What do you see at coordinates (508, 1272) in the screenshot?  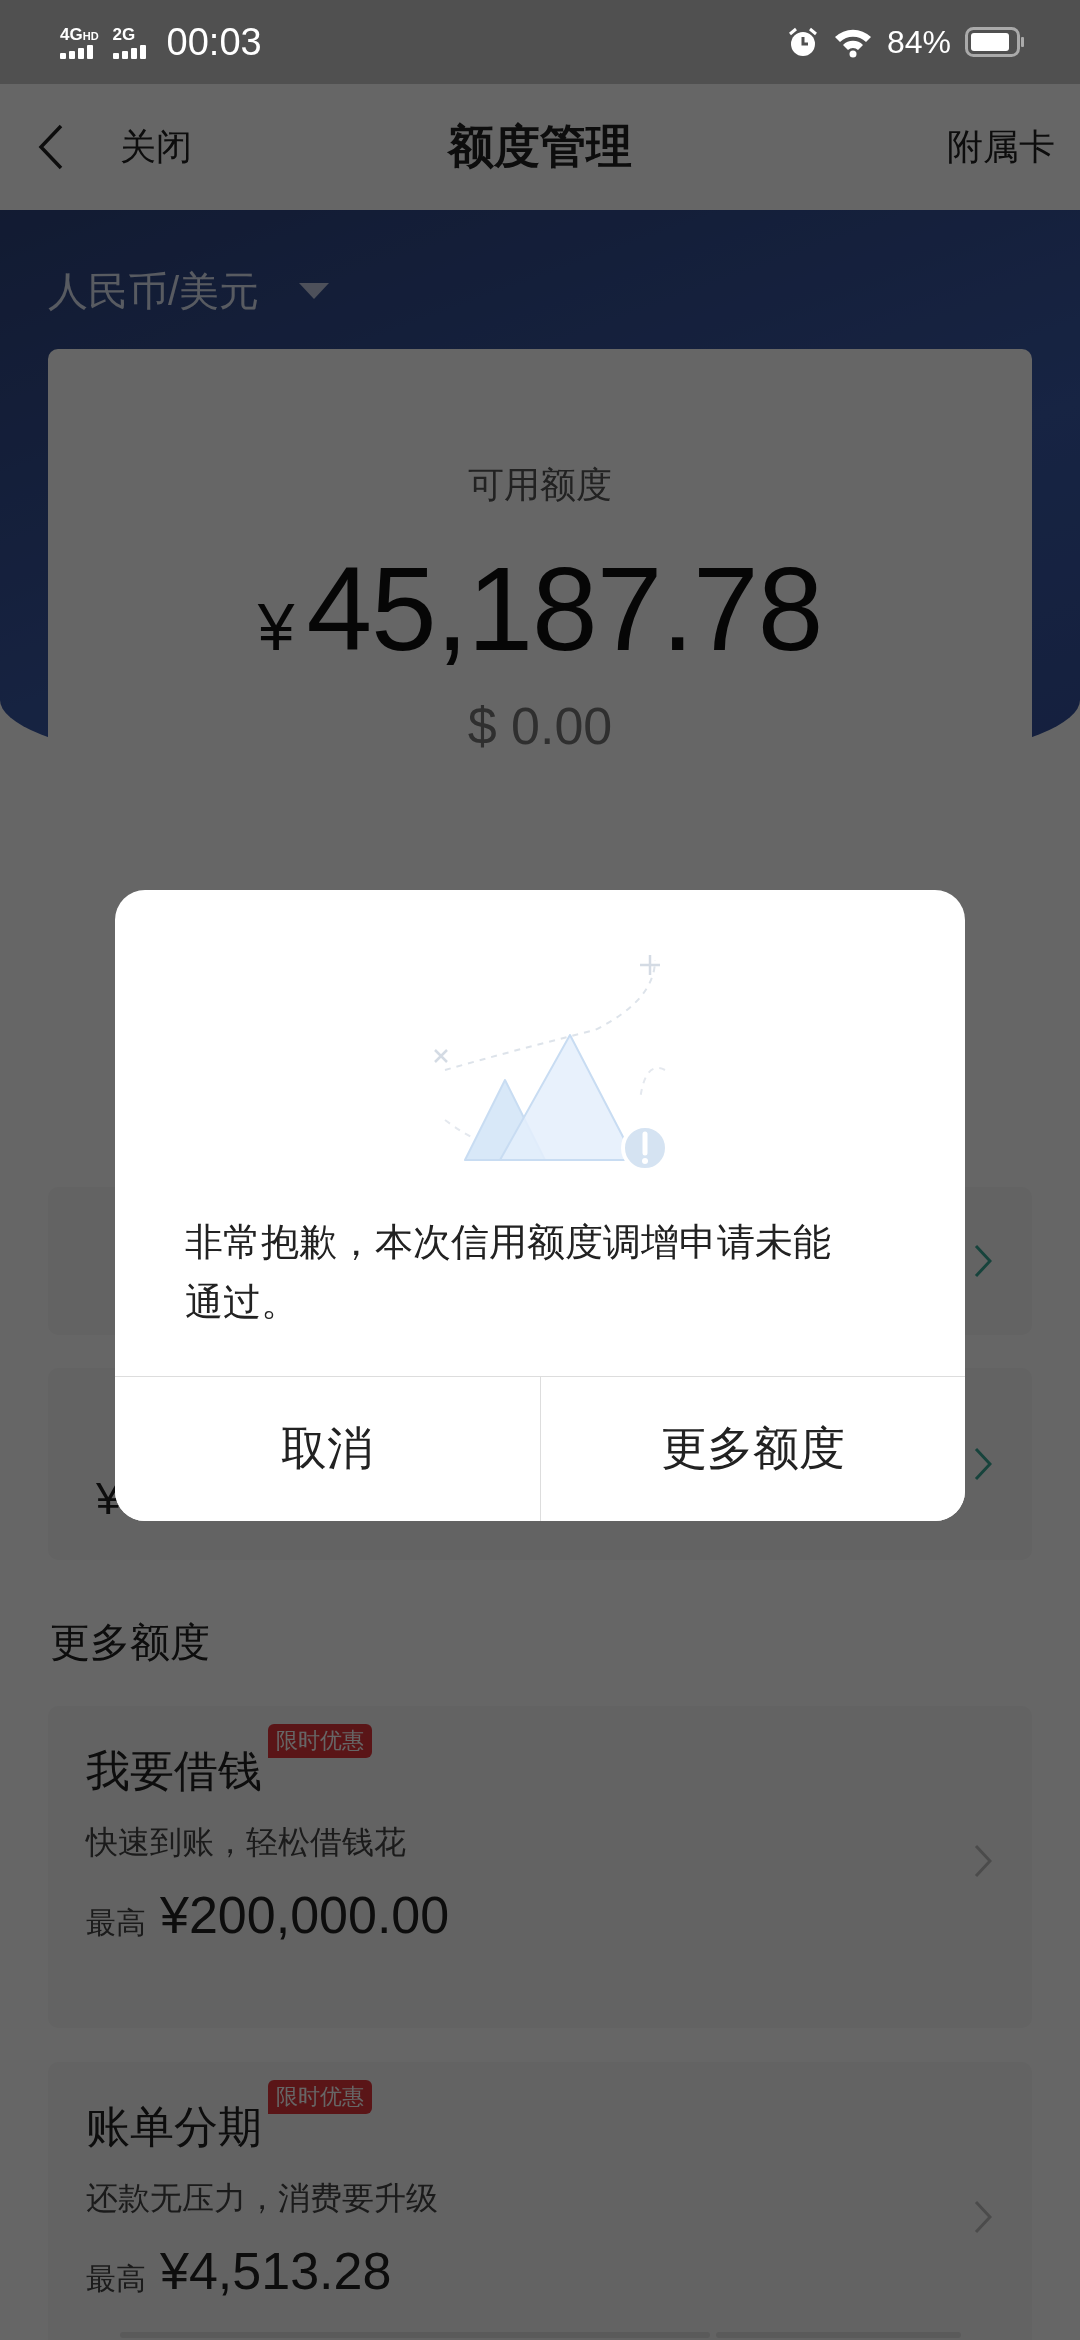 I see `dialog-message: 非常抱歉，本次信用额度调增申请未能通过。` at bounding box center [508, 1272].